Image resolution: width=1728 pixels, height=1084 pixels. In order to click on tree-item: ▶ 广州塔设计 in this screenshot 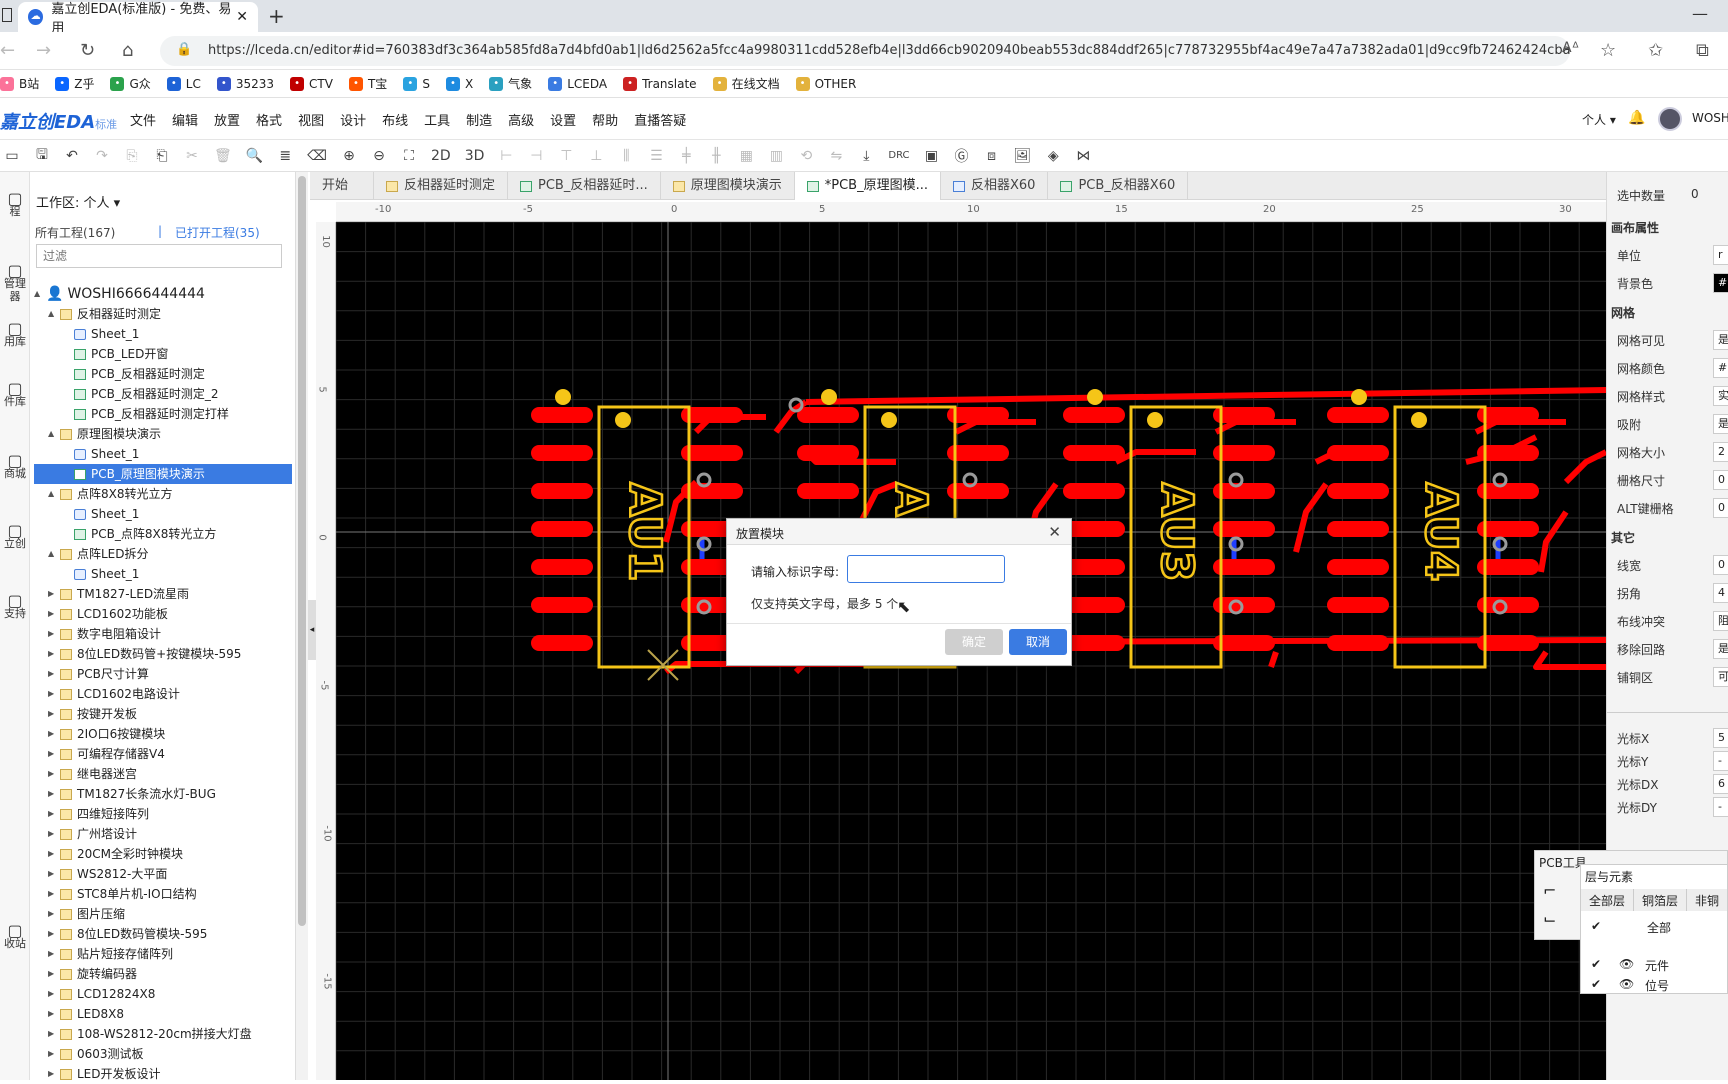, I will do `click(163, 834)`.